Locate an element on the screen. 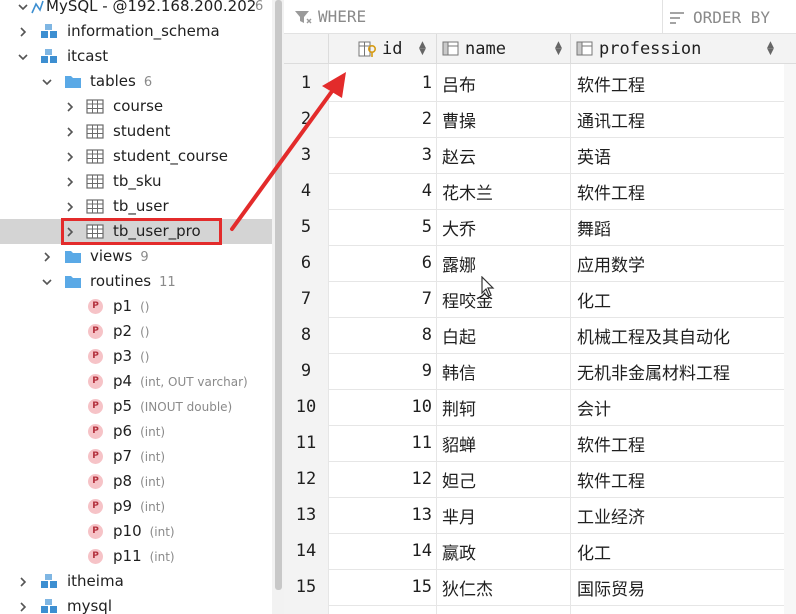  cell-name: 大乔 is located at coordinates (459, 227).